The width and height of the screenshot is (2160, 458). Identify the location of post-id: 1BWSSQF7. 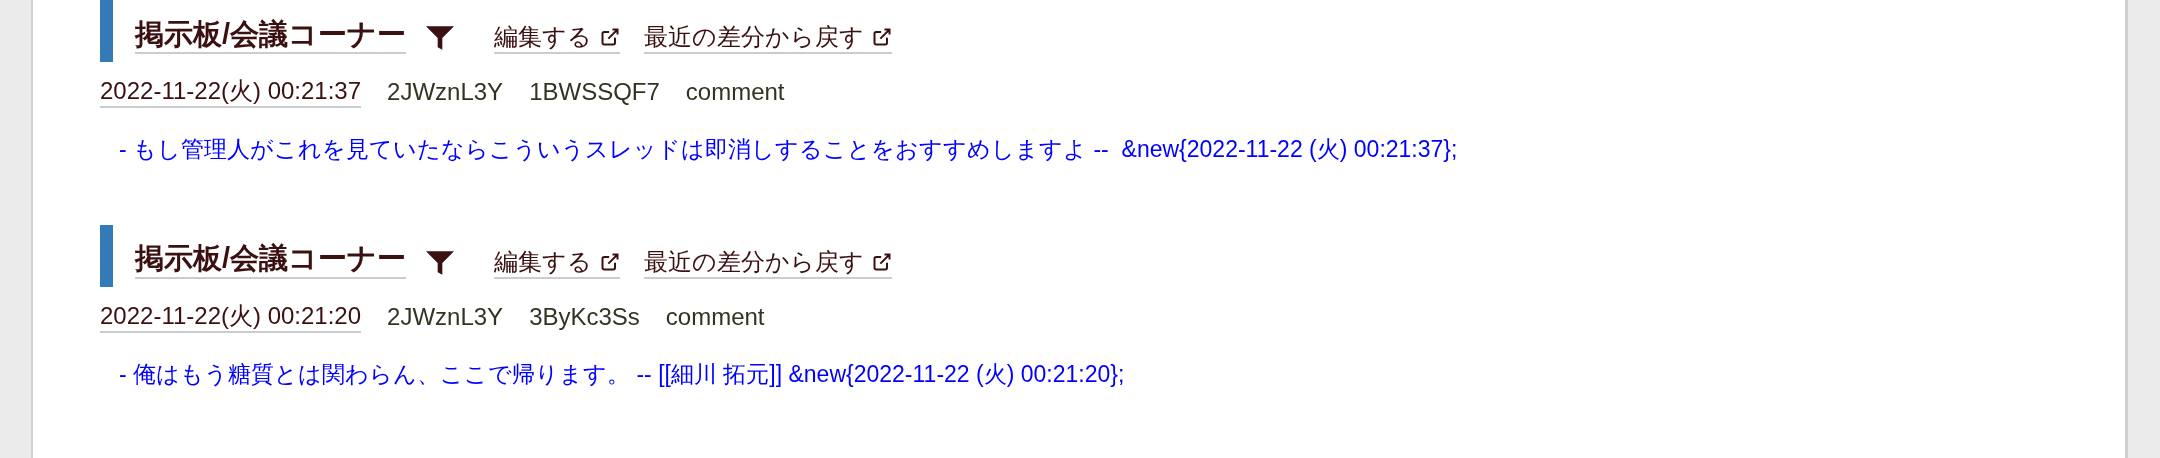
(594, 92).